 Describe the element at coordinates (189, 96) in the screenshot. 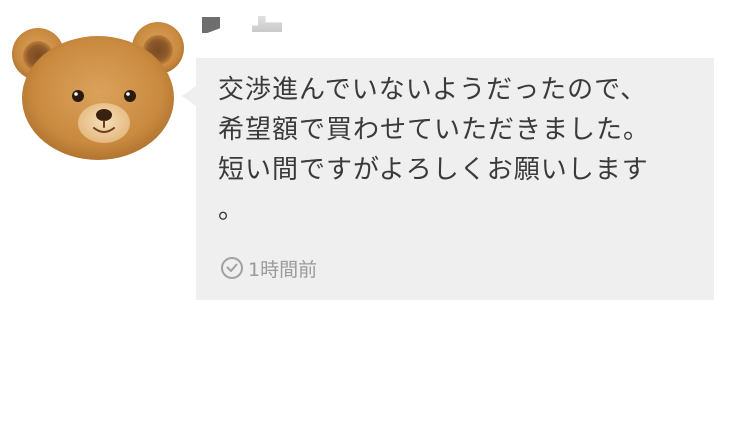

I see `bubble-tail` at that location.